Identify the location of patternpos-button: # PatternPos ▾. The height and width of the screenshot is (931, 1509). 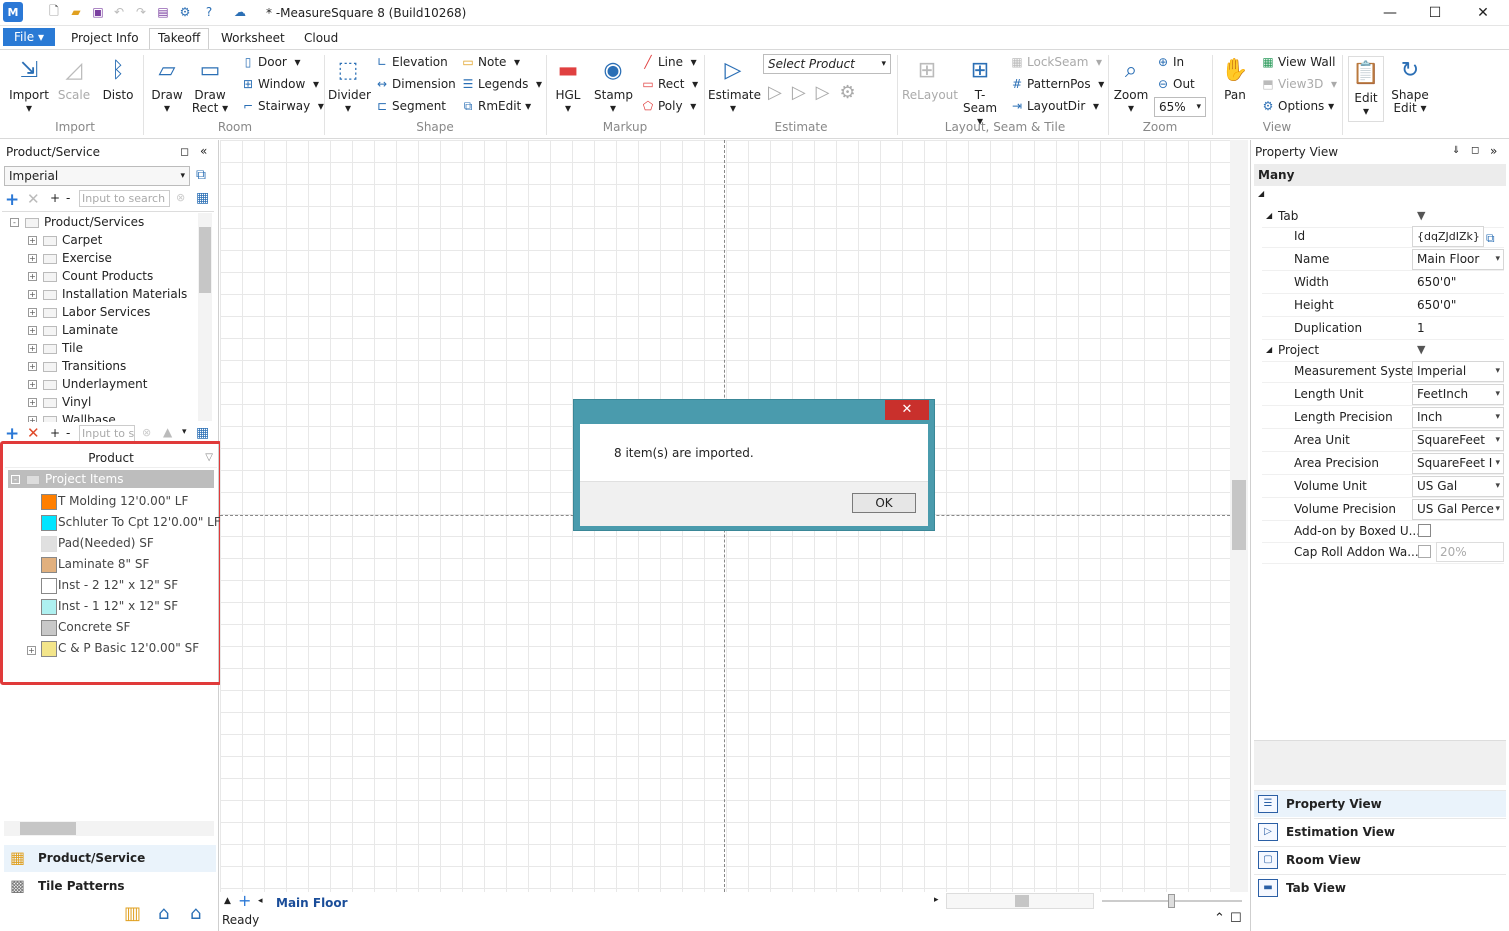
(1056, 84).